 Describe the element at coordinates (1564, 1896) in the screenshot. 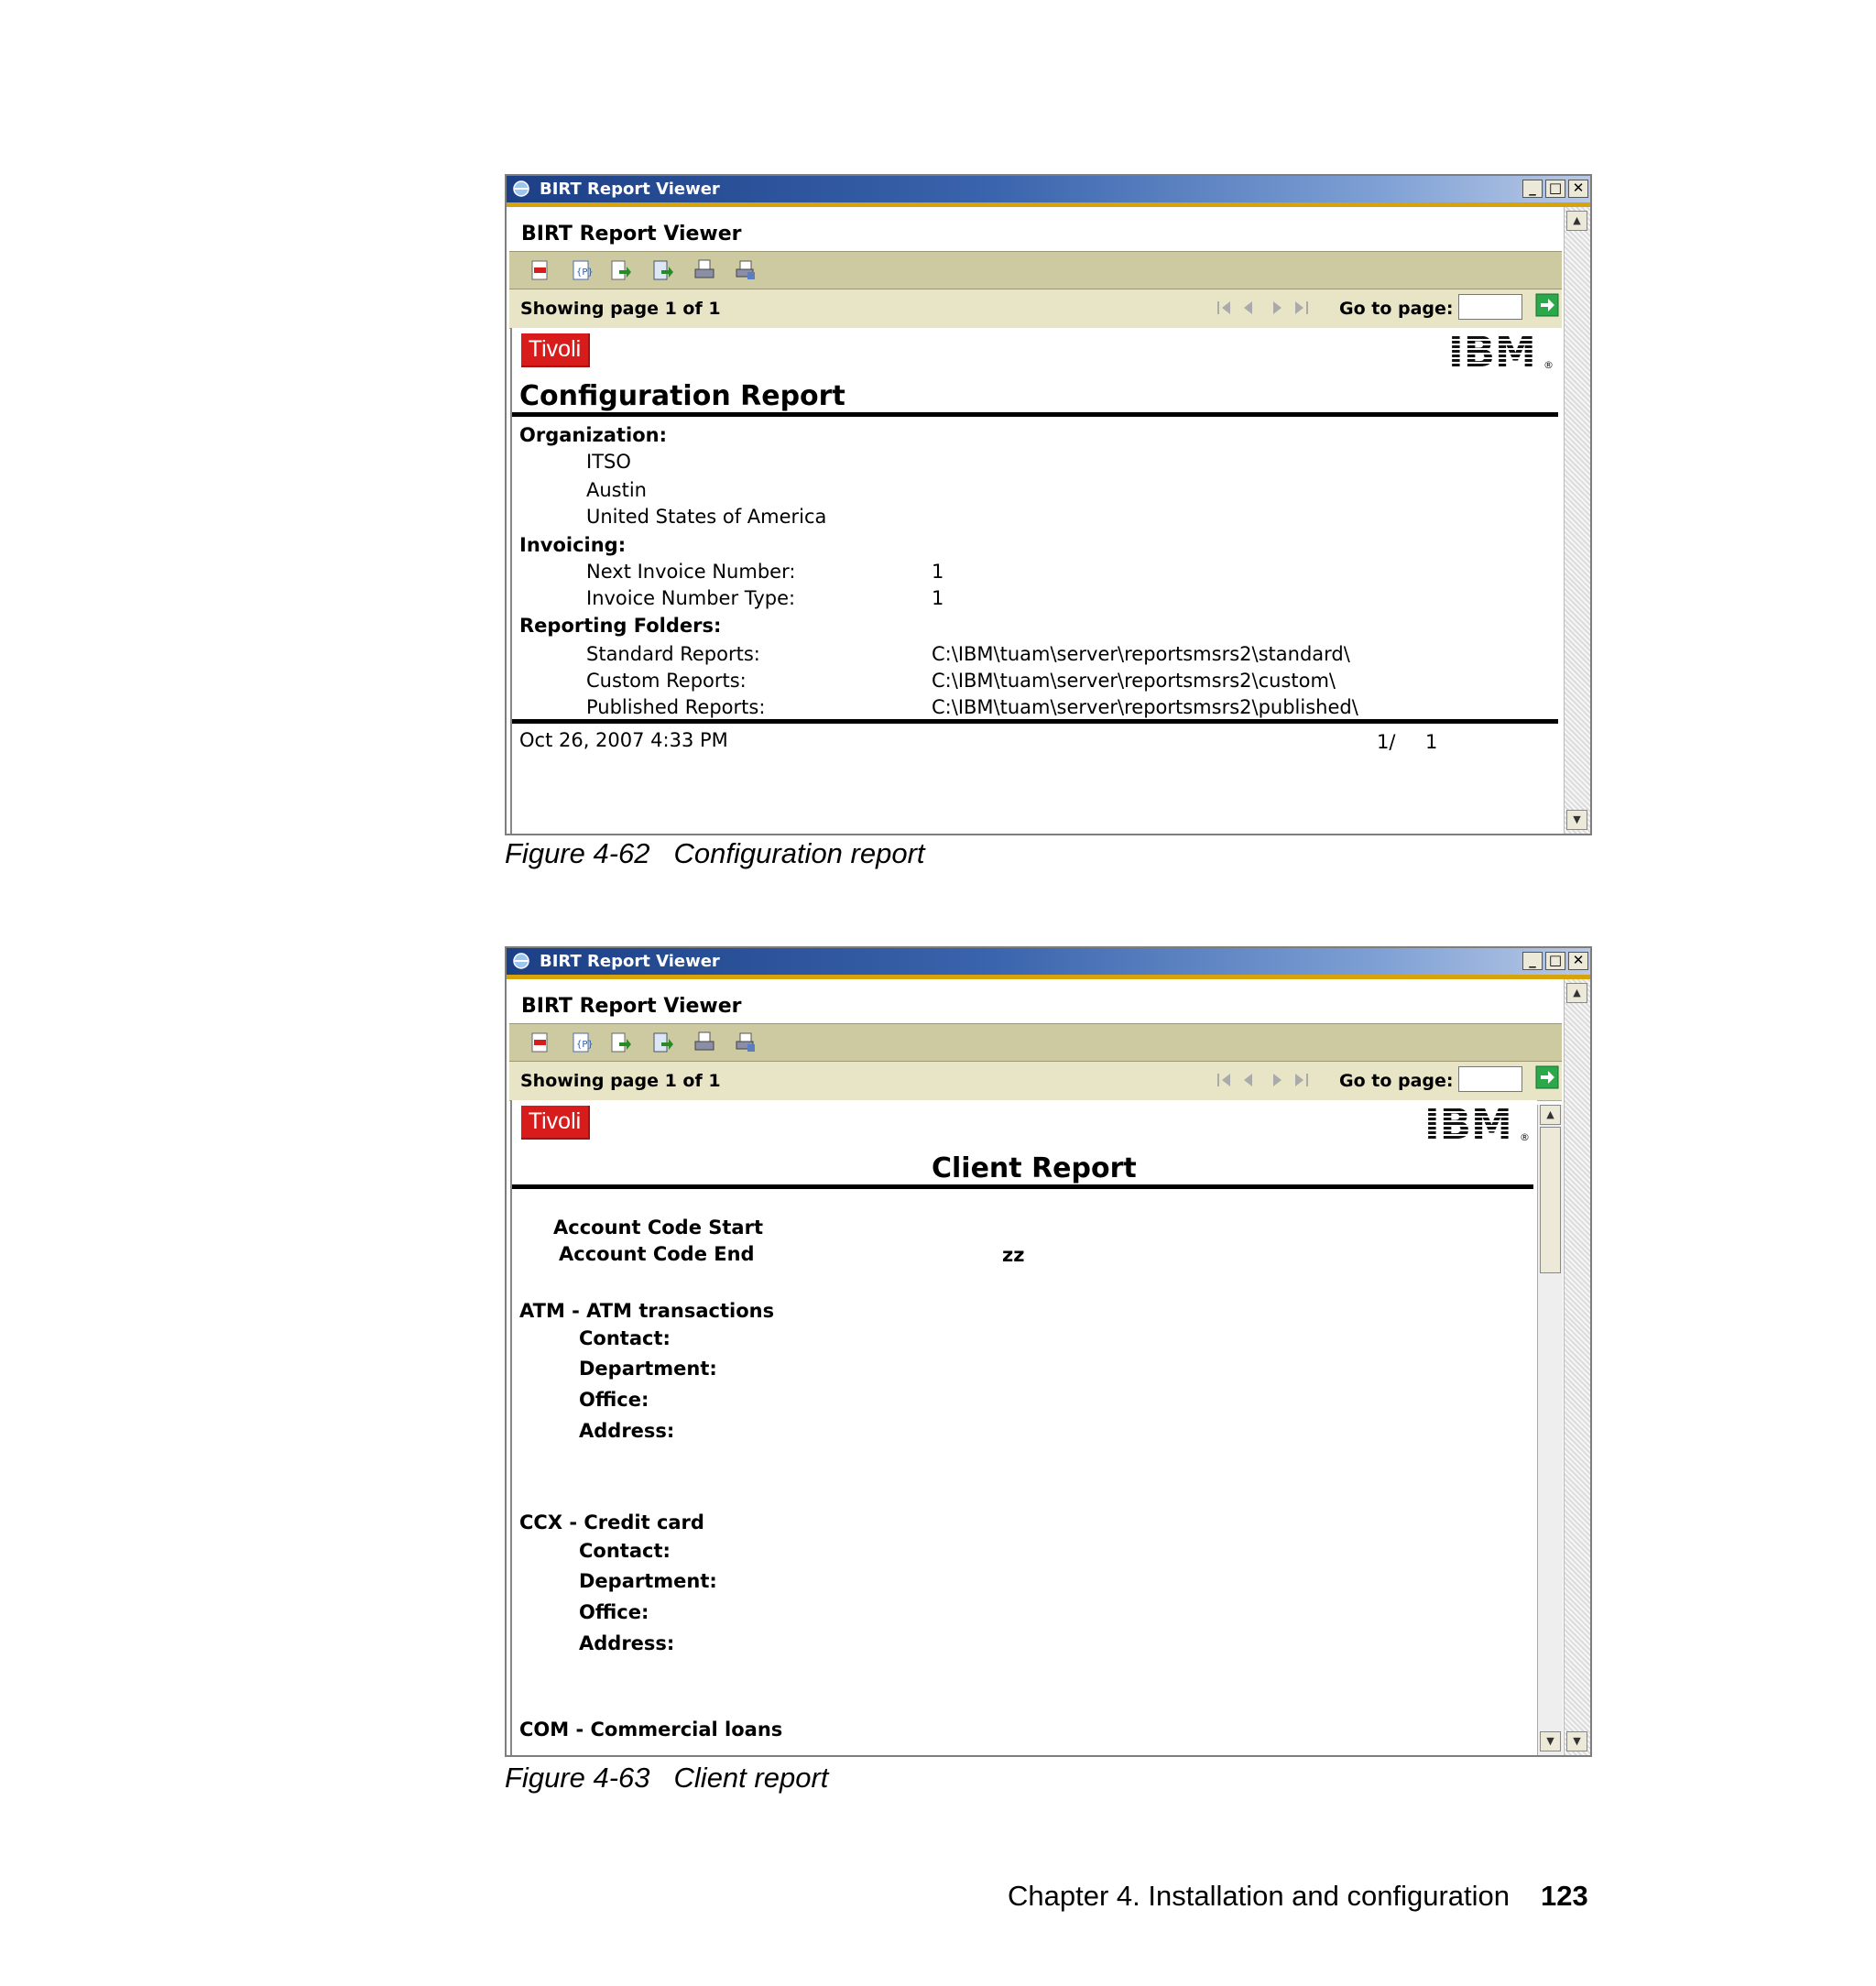

I see `page-number: 123` at that location.